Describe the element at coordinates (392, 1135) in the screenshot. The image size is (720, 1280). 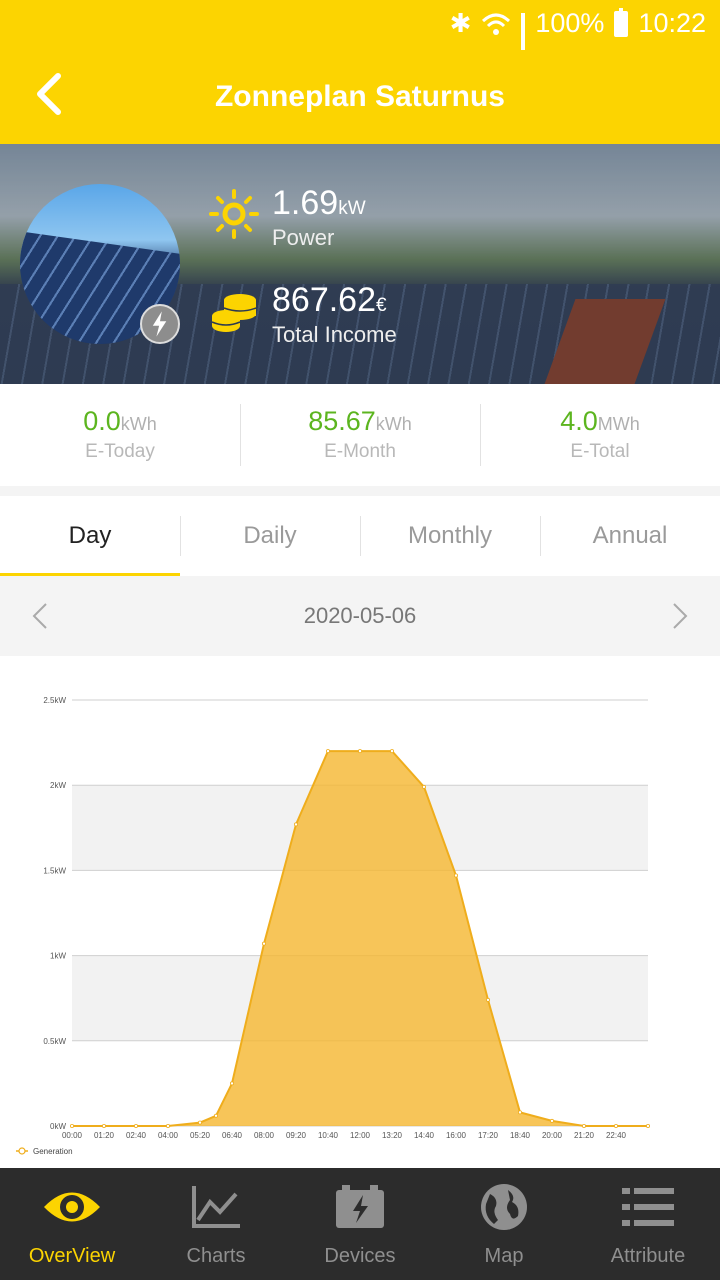
I see `x-tick-label: 13:20` at that location.